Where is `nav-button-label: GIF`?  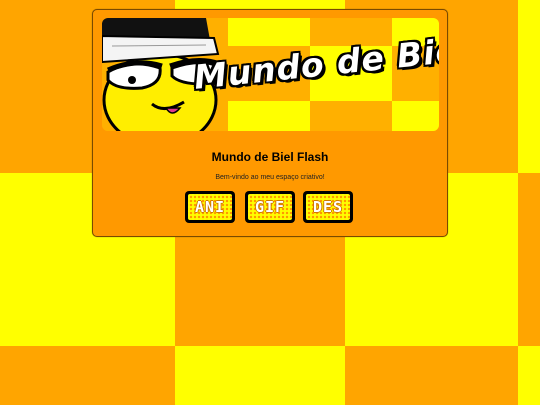
nav-button-label: GIF is located at coordinates (270, 207).